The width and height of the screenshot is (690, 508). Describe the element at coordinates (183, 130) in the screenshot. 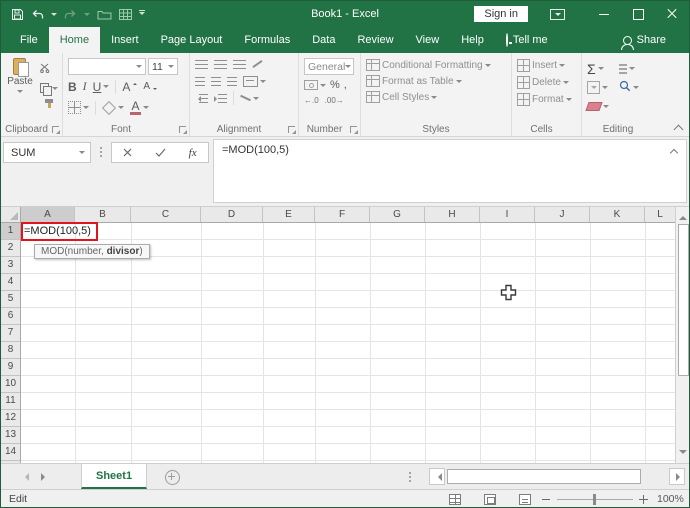

I see `font-dialog-launcher-icon` at that location.